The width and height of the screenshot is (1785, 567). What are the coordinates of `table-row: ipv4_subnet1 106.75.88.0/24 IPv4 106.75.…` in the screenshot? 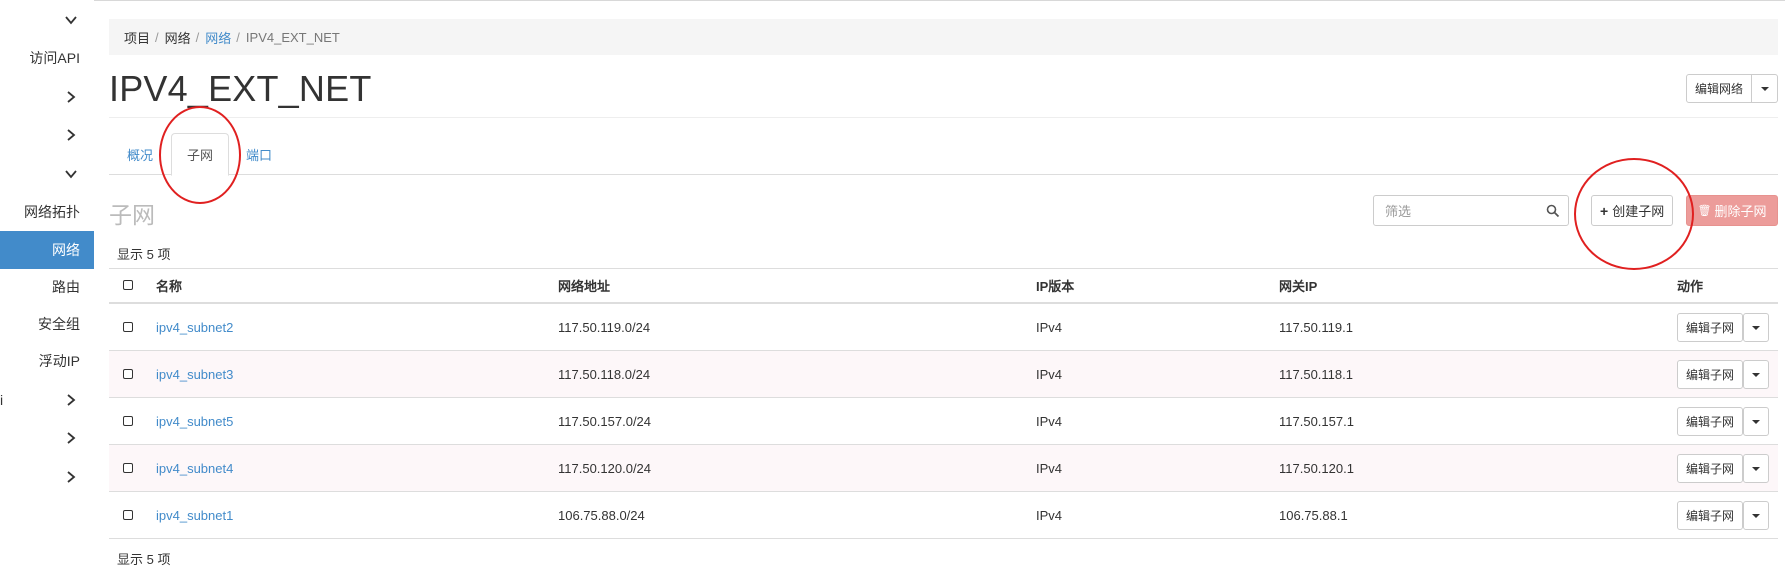 It's located at (943, 515).